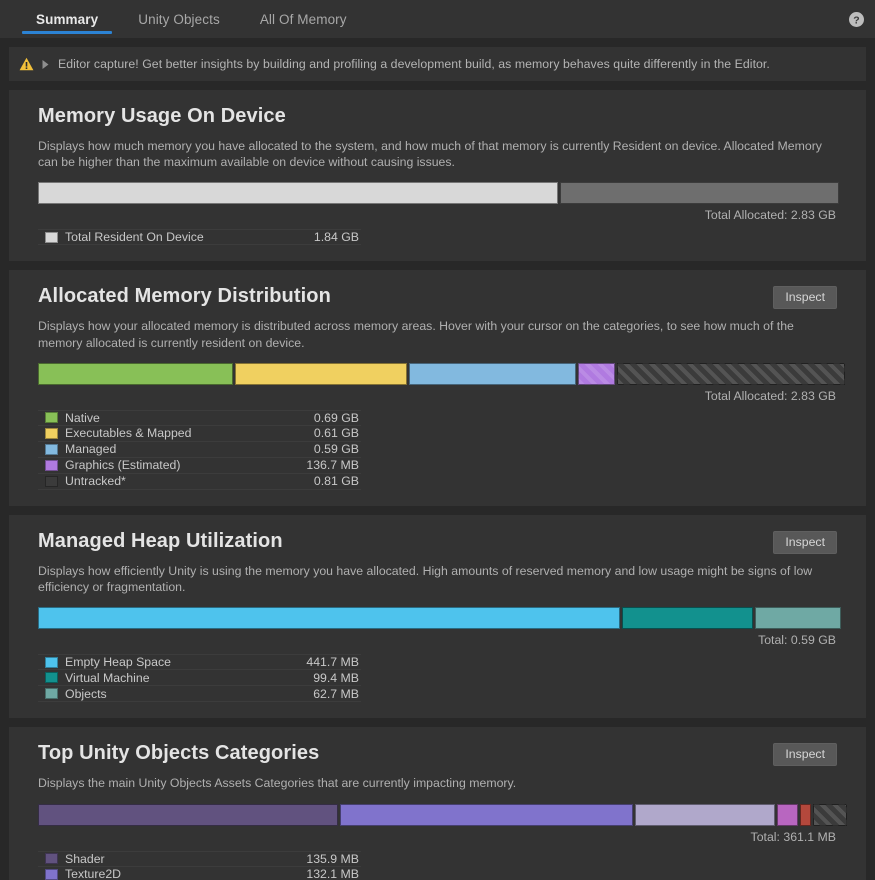  Describe the element at coordinates (336, 417) in the screenshot. I see `legend-value: 0.69 GB` at that location.